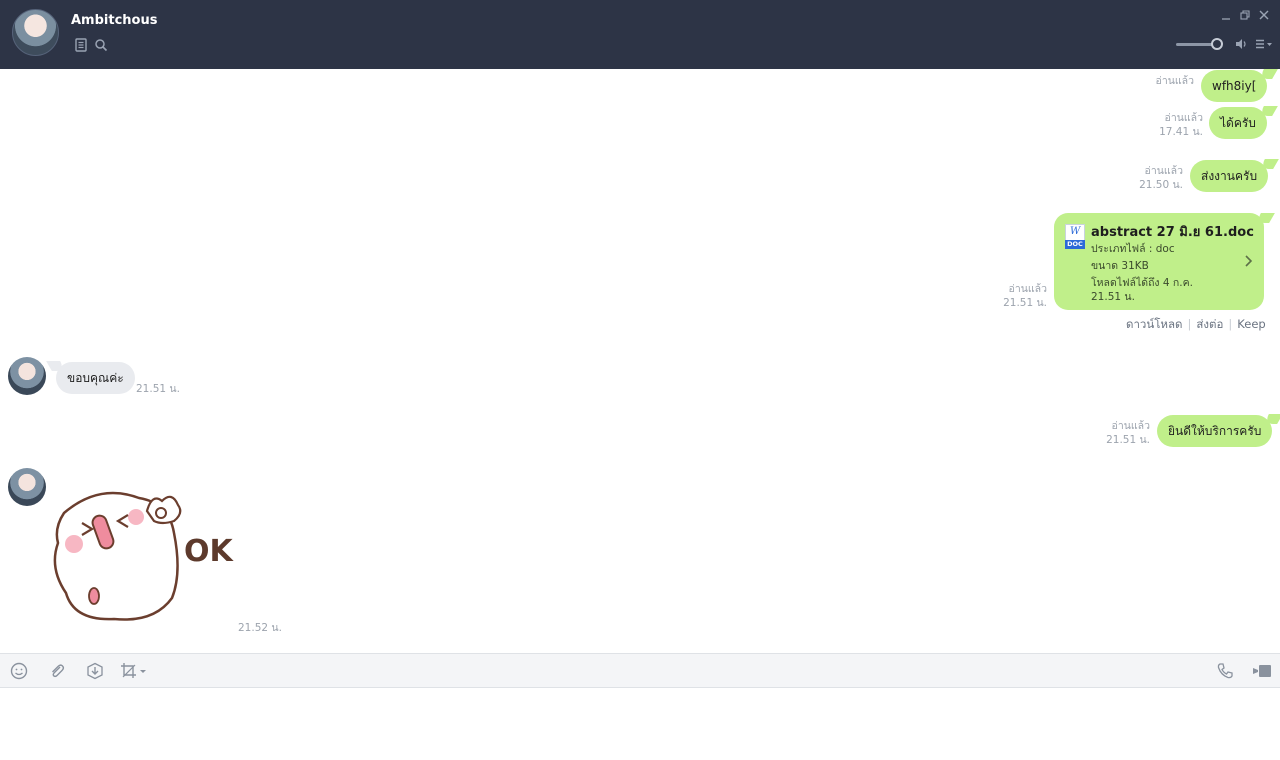 The image size is (1280, 760). Describe the element at coordinates (1262, 671) in the screenshot. I see `video-call-icon` at that location.